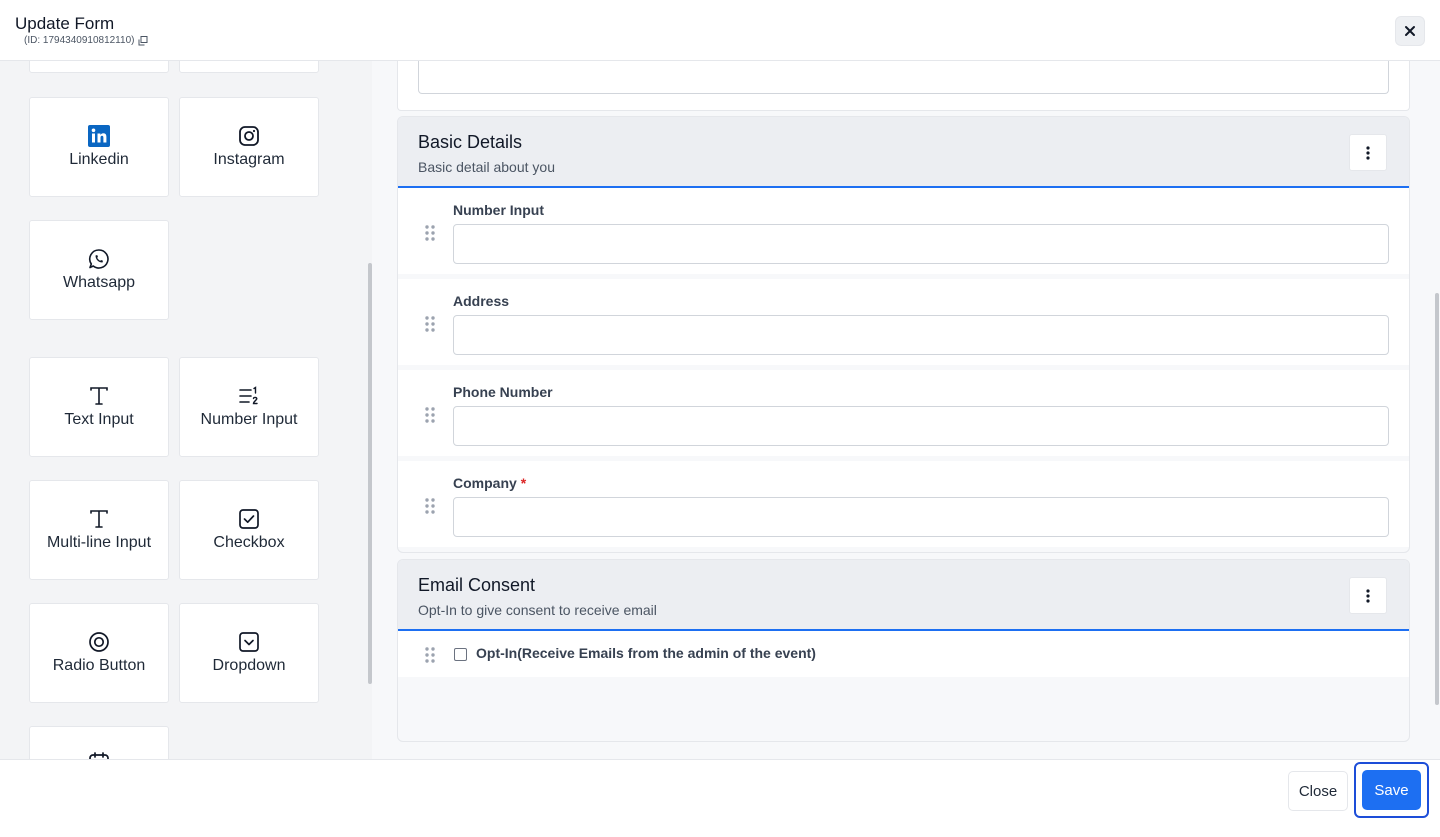 This screenshot has height=837, width=1440. I want to click on form-field-number-input: Number Input, so click(903, 231).